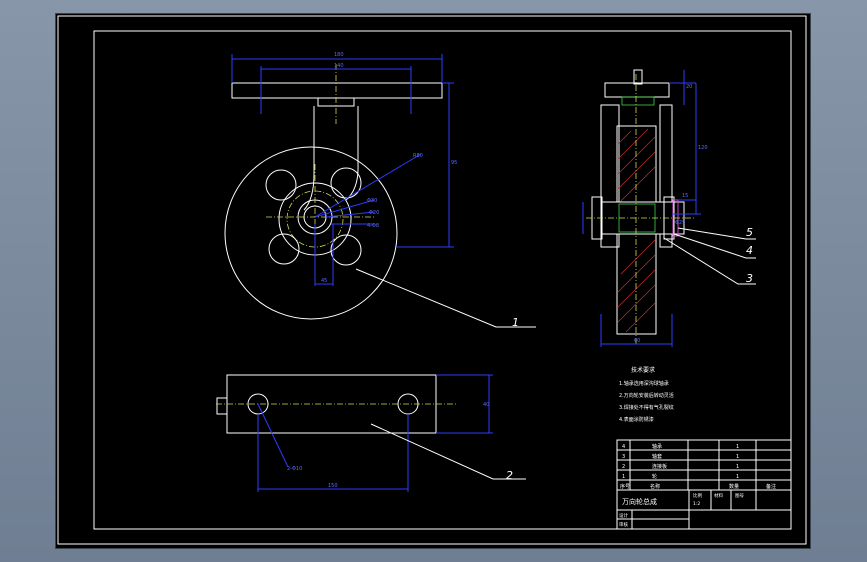  I want to click on notes-line-4: 4.表面涂防锈漆, so click(636, 419).